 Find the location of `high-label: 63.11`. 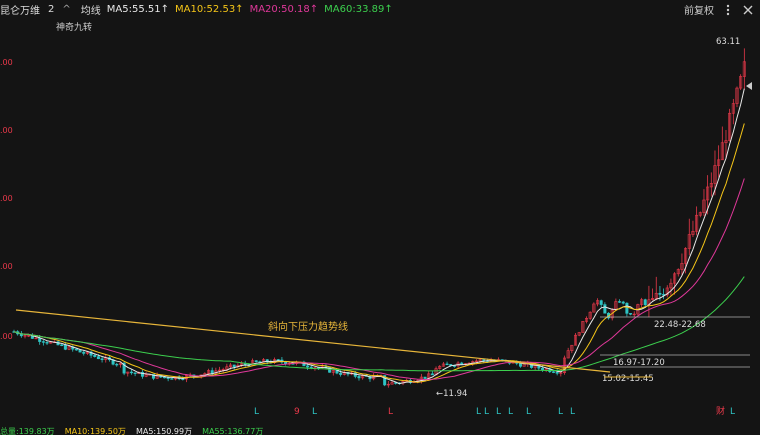

high-label: 63.11 is located at coordinates (728, 42).